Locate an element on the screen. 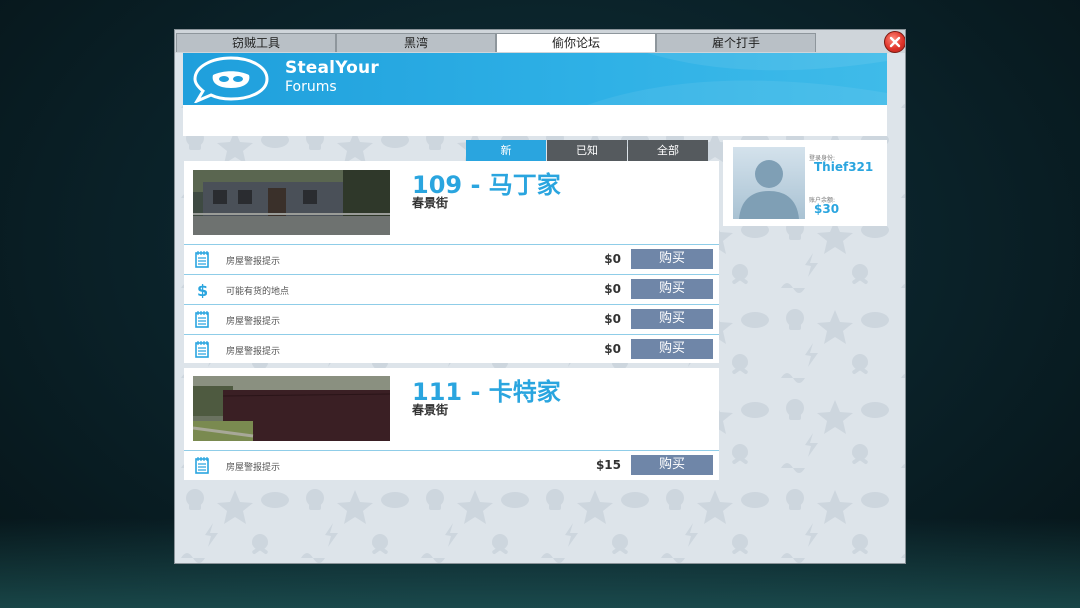 The image size is (1080, 608). header-swoosh is located at coordinates (737, 79).